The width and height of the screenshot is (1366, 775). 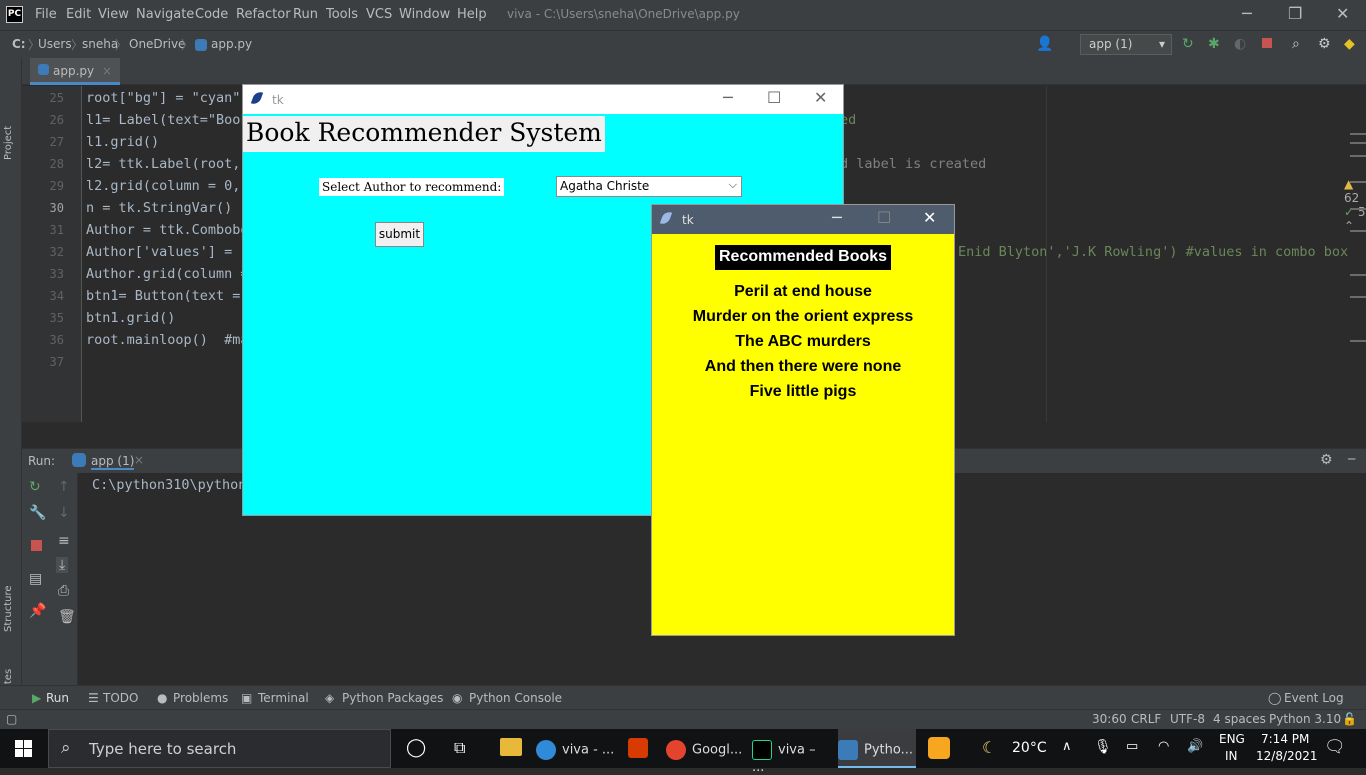 I want to click on menu-edit: Edit, so click(x=78, y=14).